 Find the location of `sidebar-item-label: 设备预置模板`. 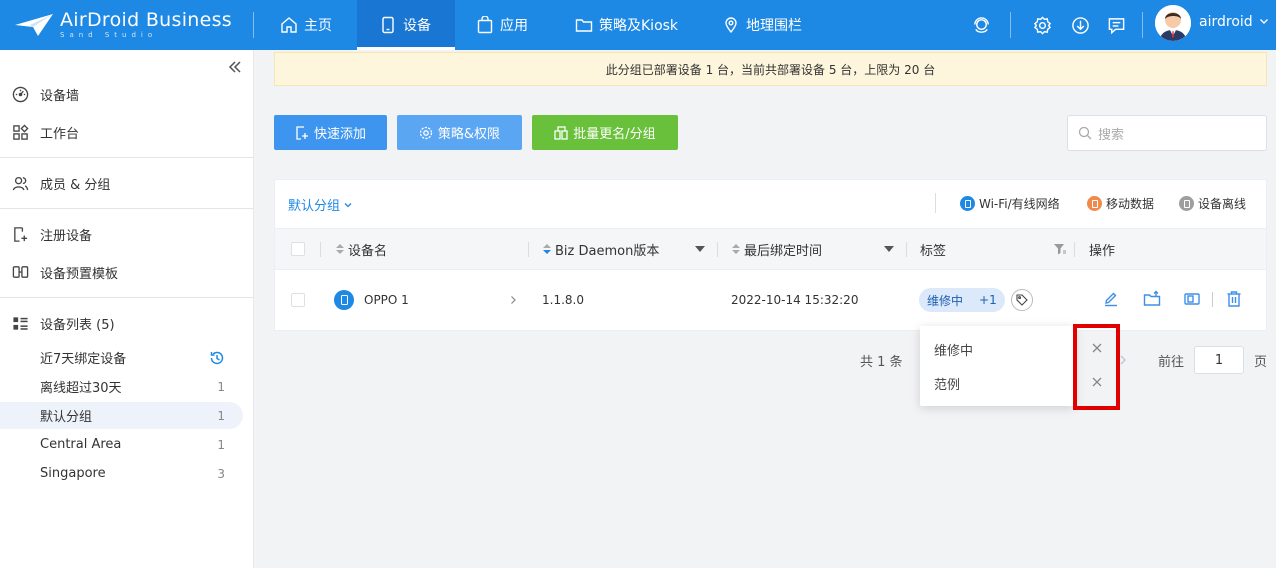

sidebar-item-label: 设备预置模板 is located at coordinates (79, 274).